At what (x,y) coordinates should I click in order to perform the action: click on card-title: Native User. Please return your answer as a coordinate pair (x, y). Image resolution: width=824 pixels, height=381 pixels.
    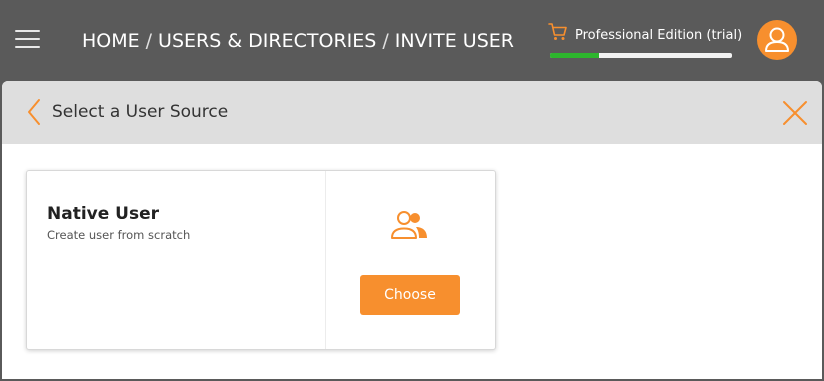
    Looking at the image, I should click on (103, 214).